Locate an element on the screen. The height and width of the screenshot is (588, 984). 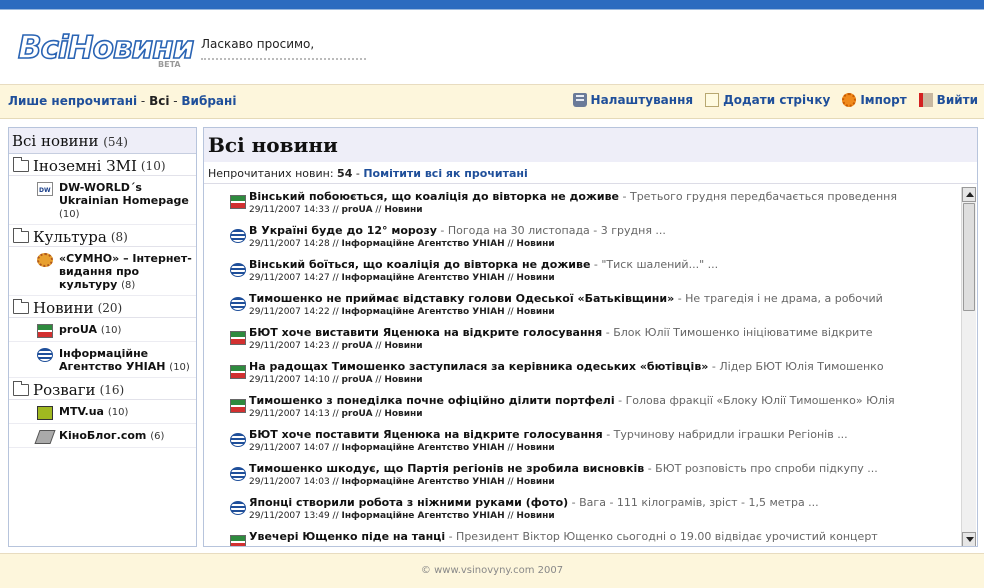
feed-dw-world: DW-WORLD´s Ukrainian Homepage (10) is located at coordinates (102, 200).